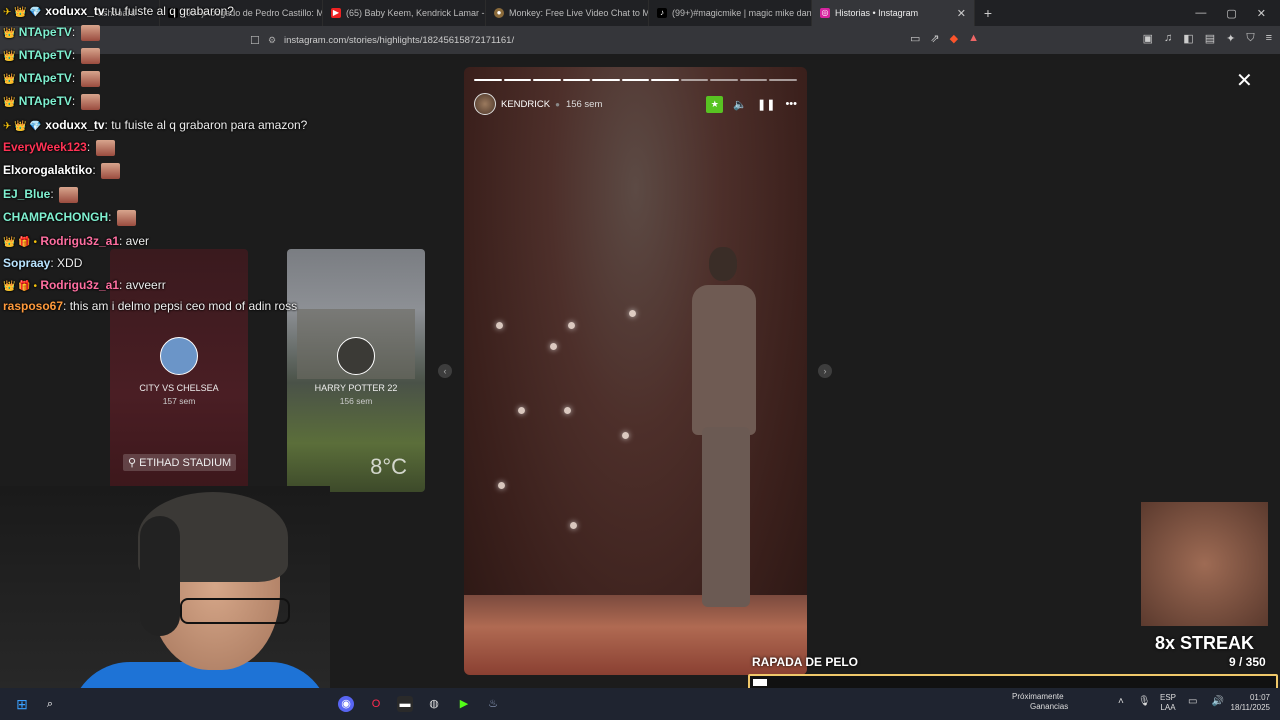  Describe the element at coordinates (944, 38) in the screenshot. I see `address-actions: ▭ ⇗ ◆ ▲` at that location.